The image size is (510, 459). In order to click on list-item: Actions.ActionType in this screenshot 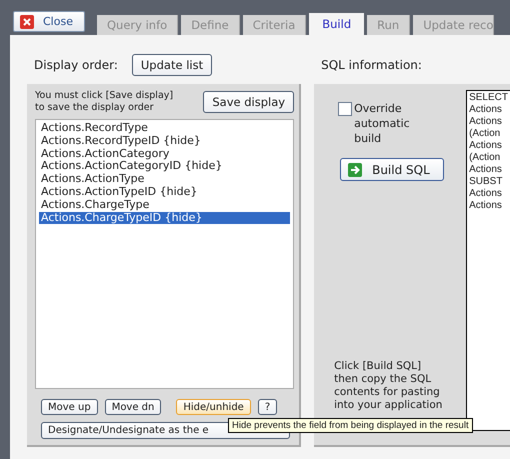, I will do `click(164, 179)`.